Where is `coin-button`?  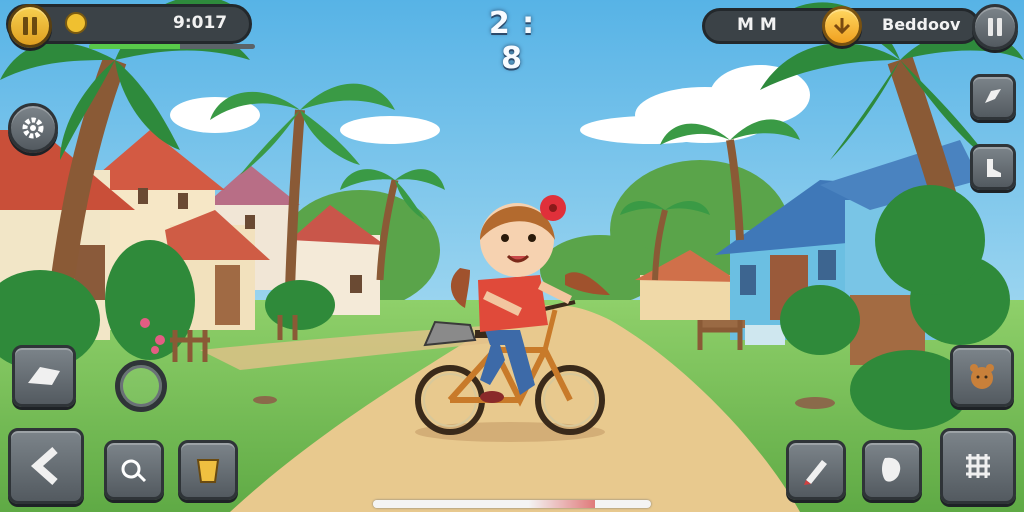
coin-button is located at coordinates (842, 26).